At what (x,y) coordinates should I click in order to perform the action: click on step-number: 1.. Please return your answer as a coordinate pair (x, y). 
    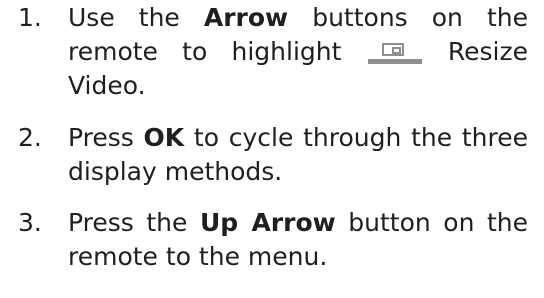
    Looking at the image, I should click on (30, 17).